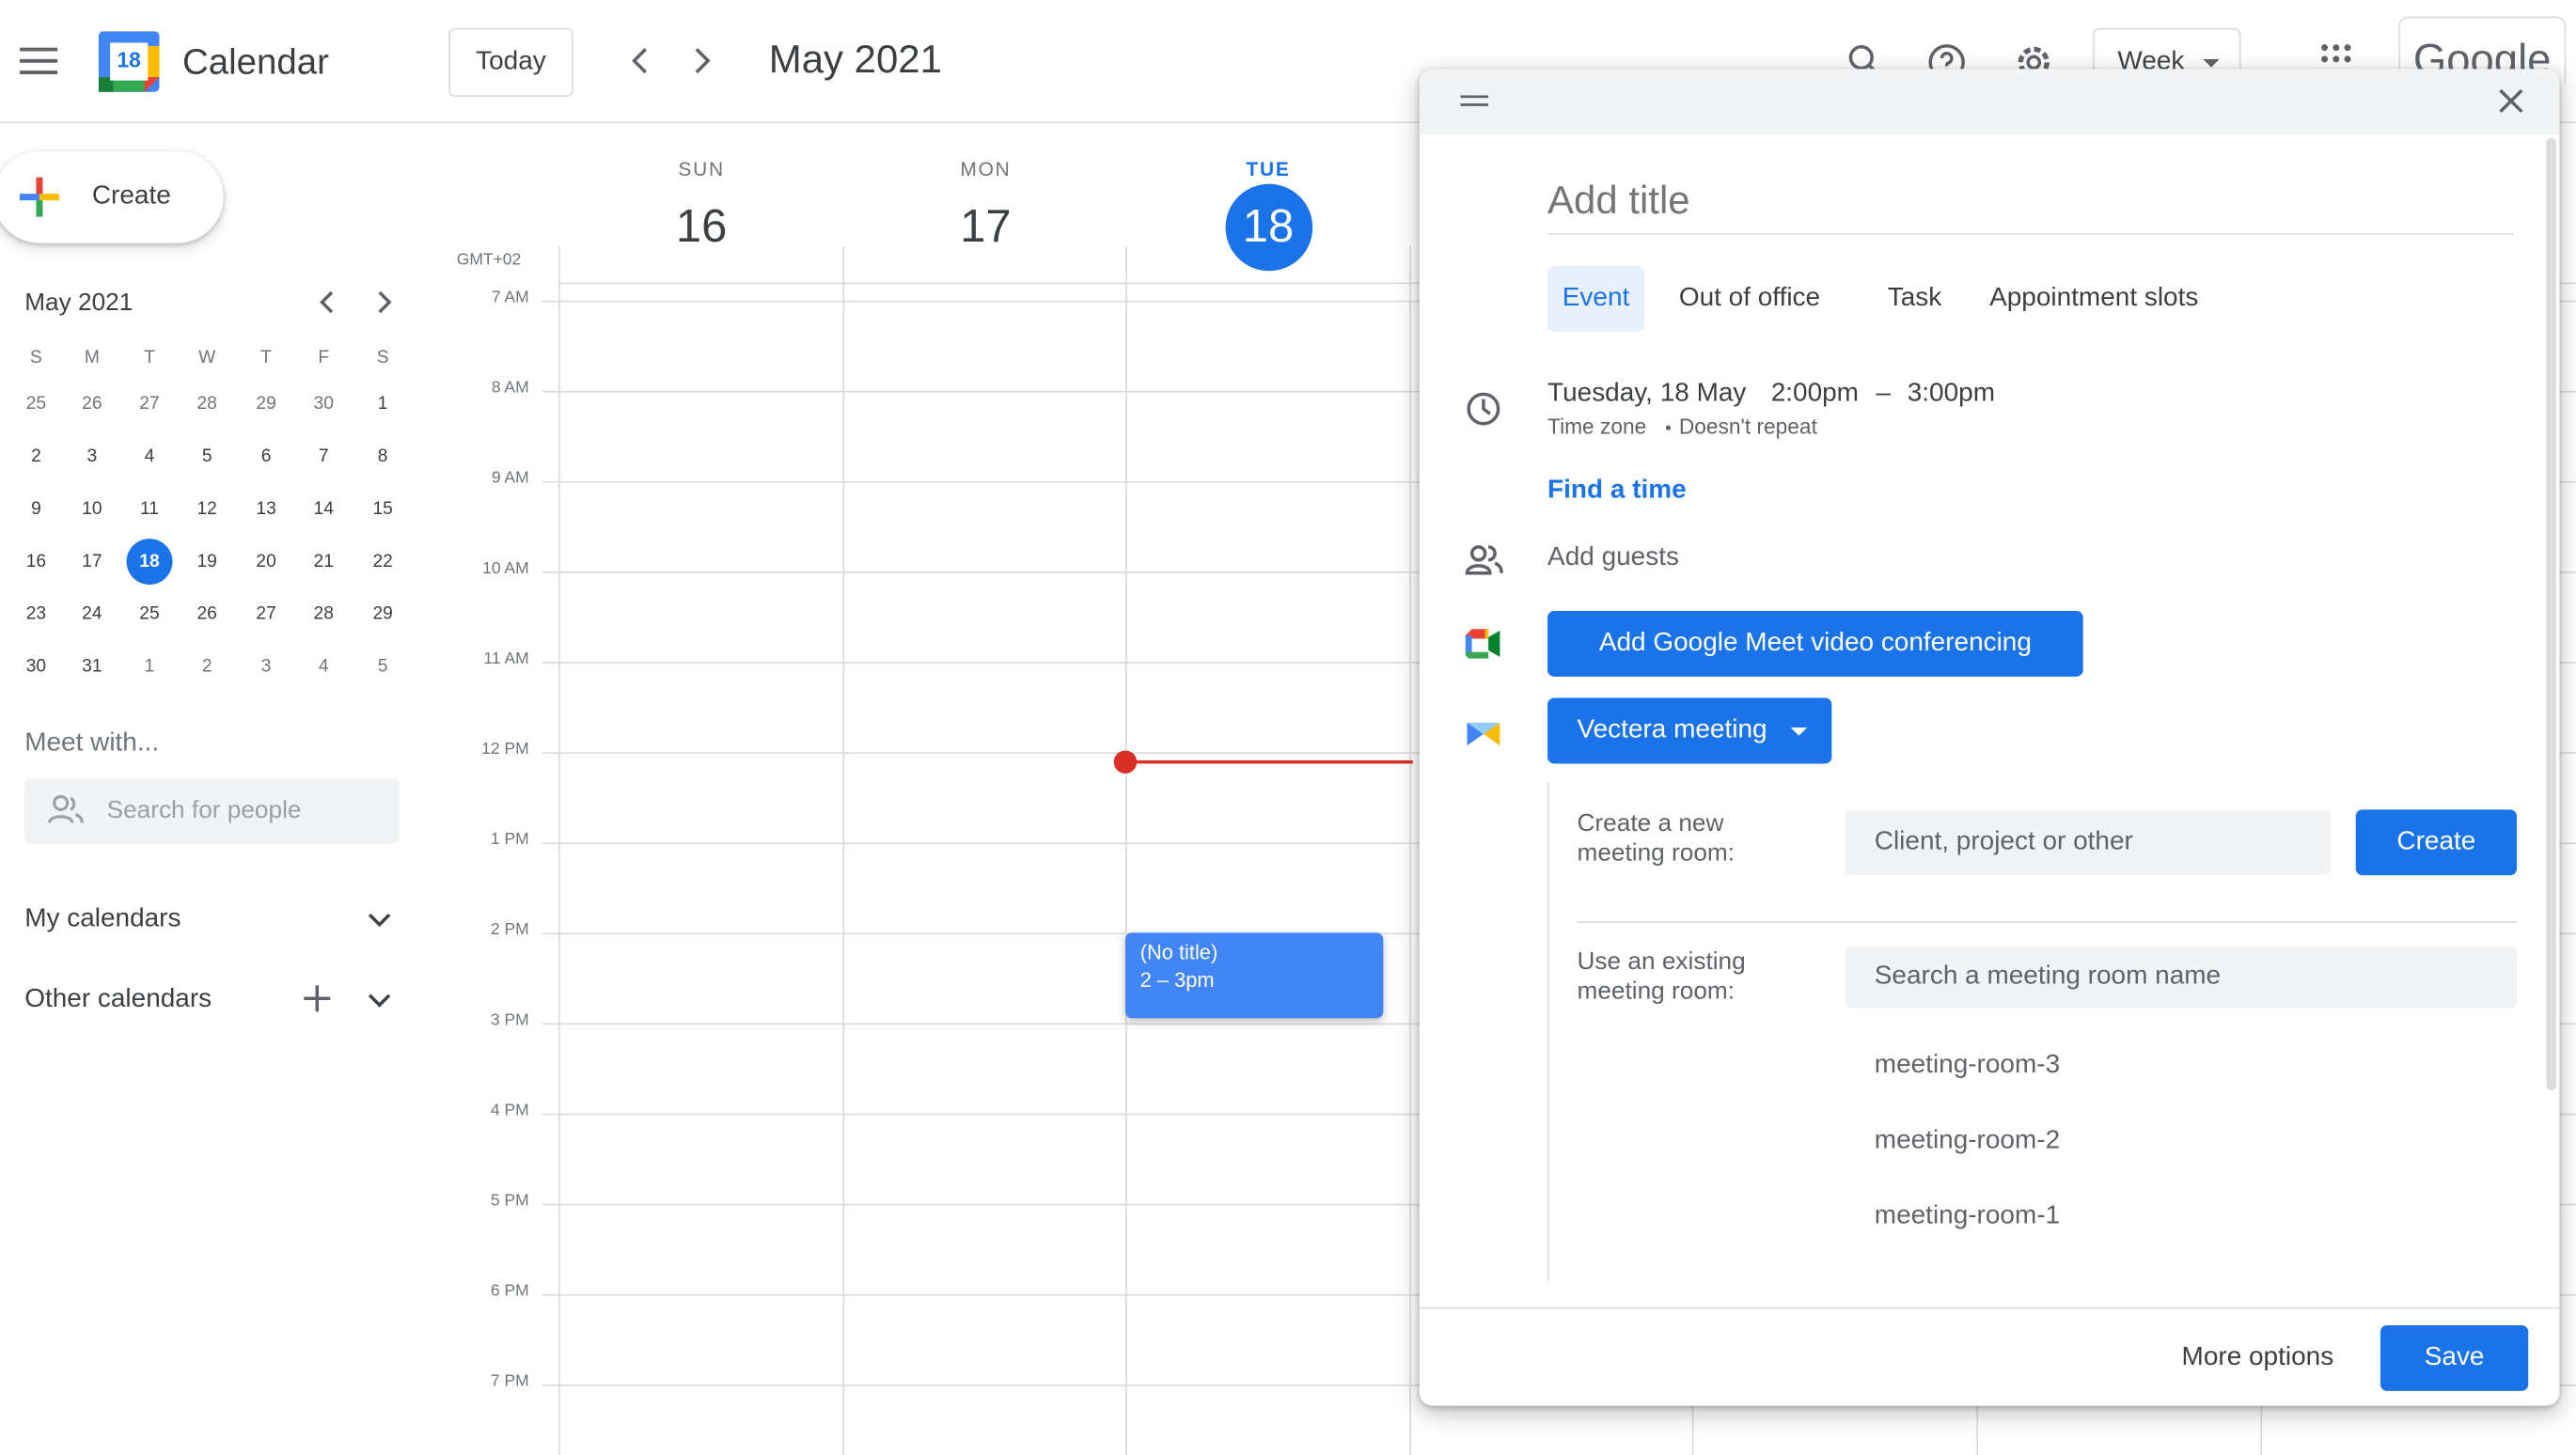  What do you see at coordinates (511, 62) in the screenshot?
I see `today-button: Today` at bounding box center [511, 62].